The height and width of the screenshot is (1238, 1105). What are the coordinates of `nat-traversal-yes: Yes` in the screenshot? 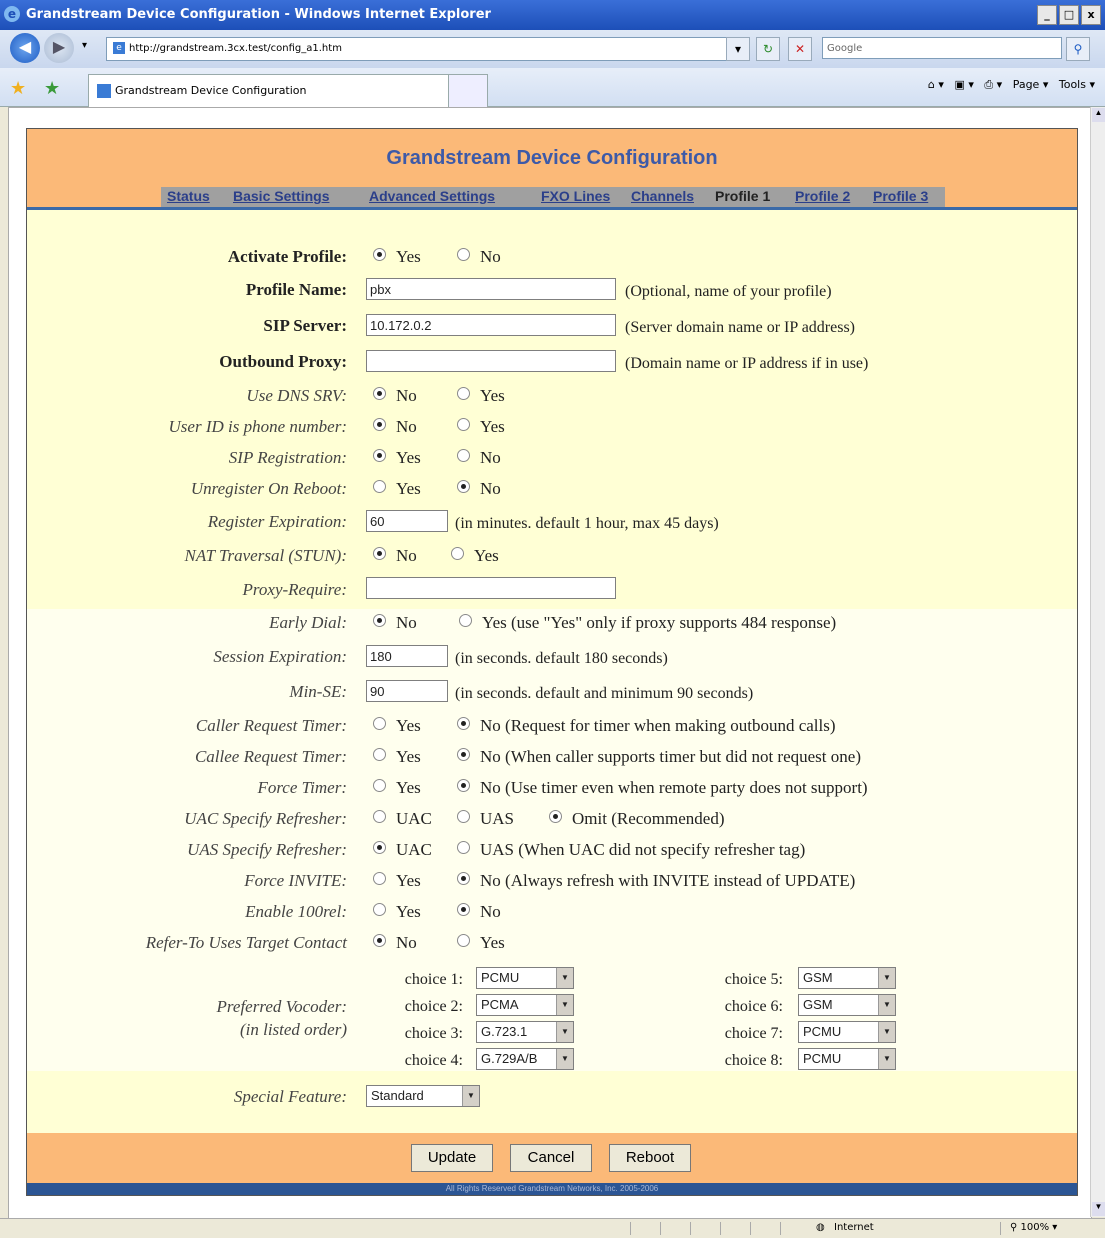 It's located at (475, 556).